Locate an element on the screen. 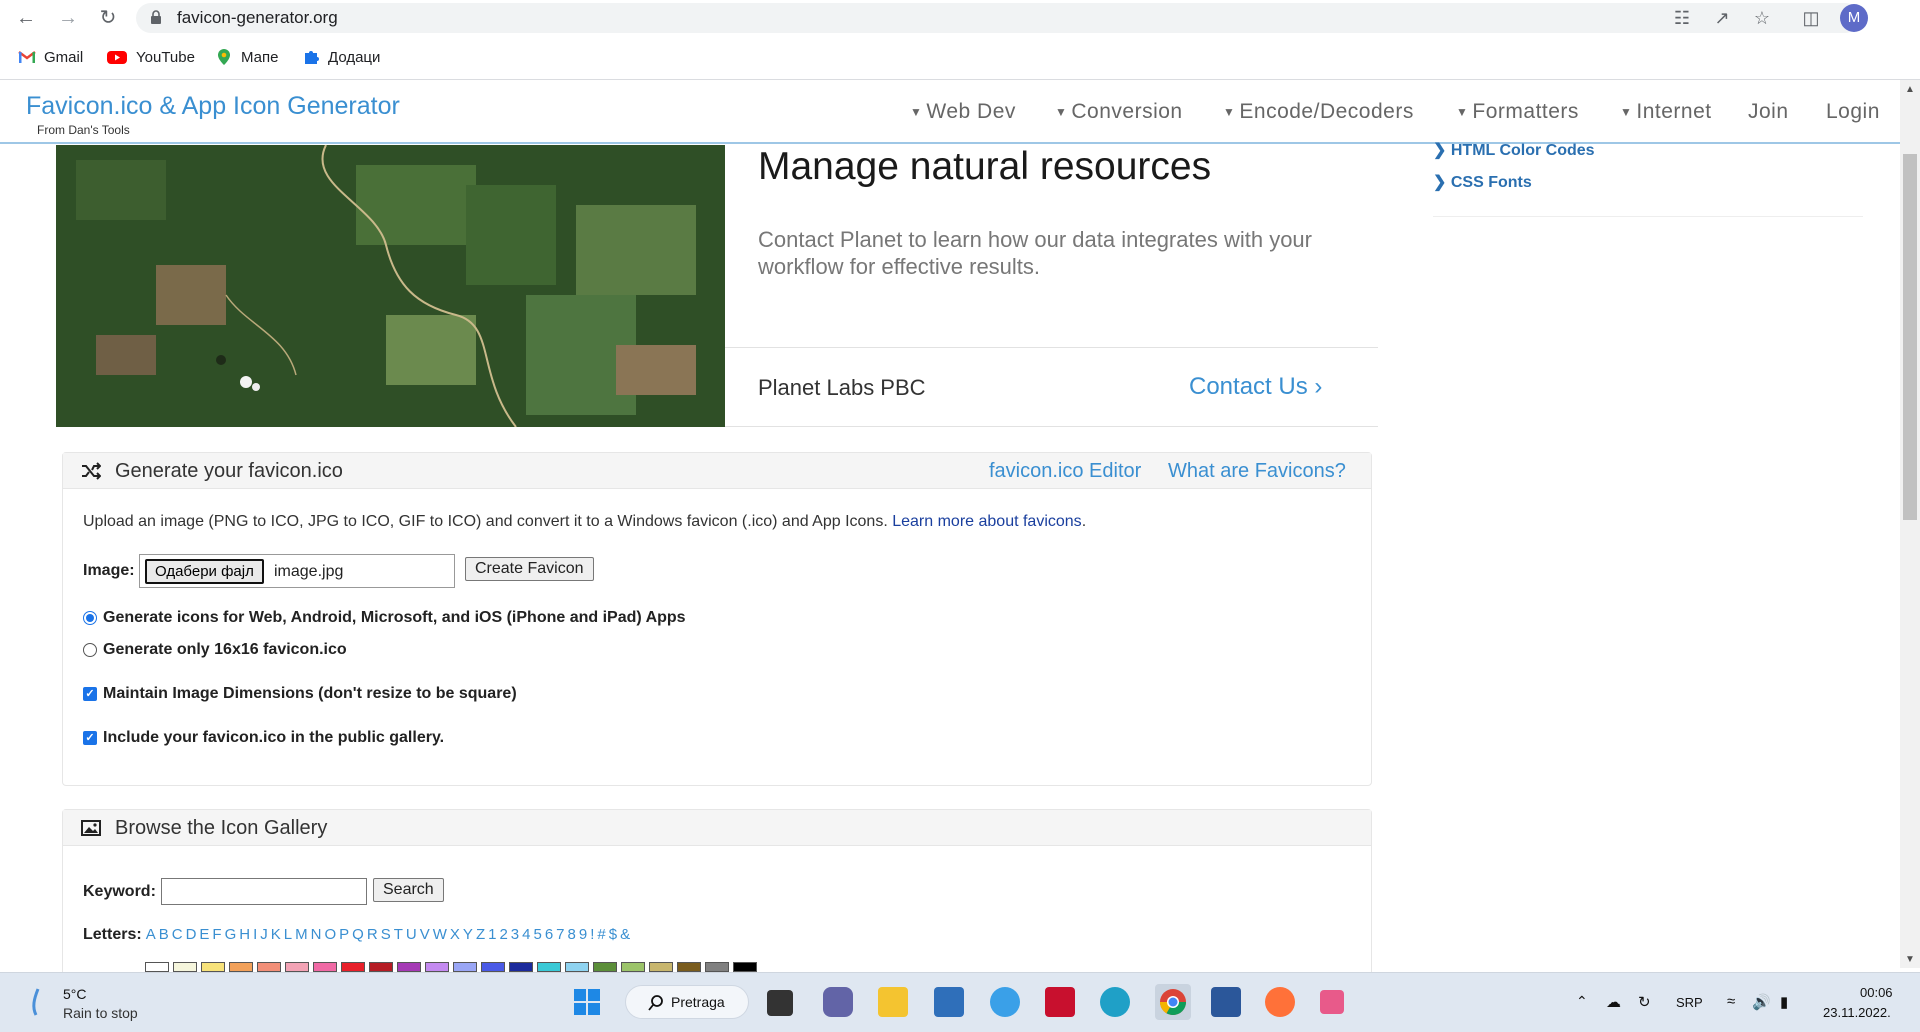 The image size is (1920, 1032). sync-icon: ↻ is located at coordinates (1644, 1002).